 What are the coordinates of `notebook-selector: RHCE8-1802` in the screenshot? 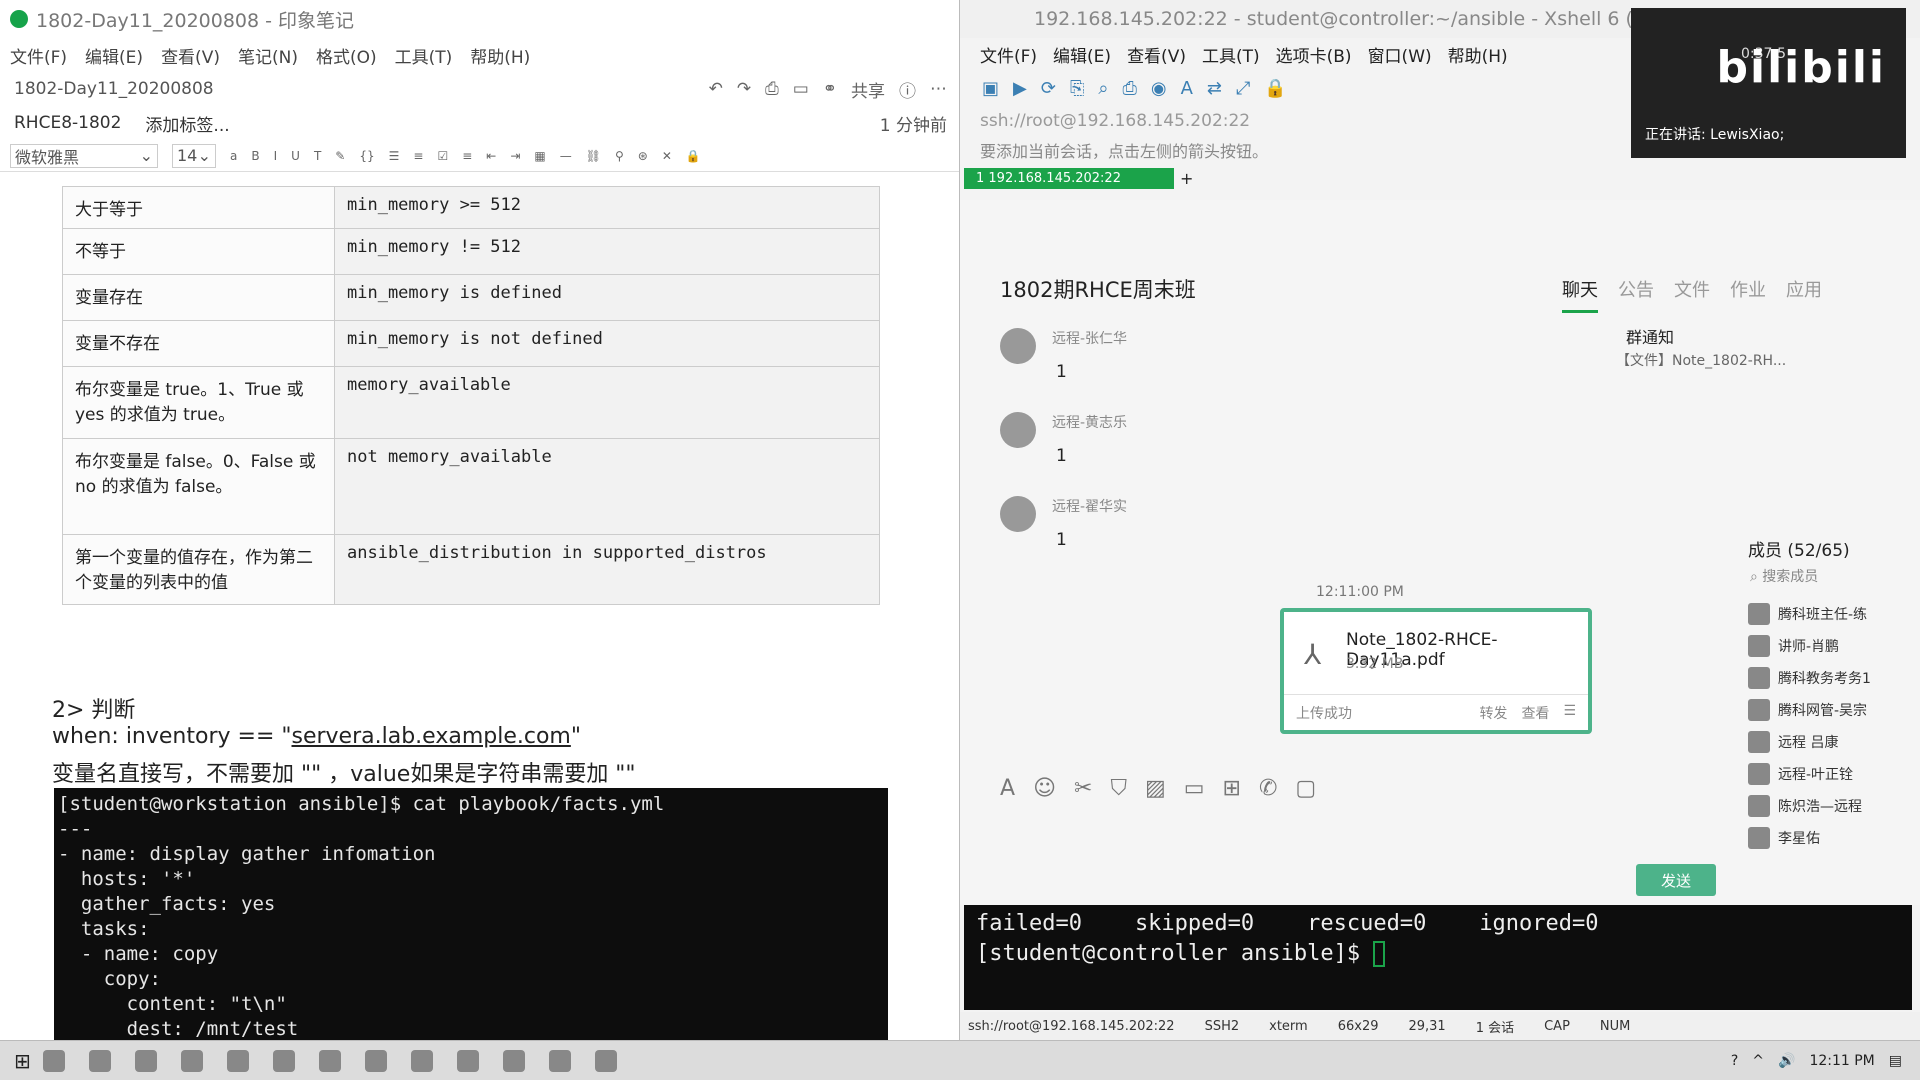 It's located at (67, 123).